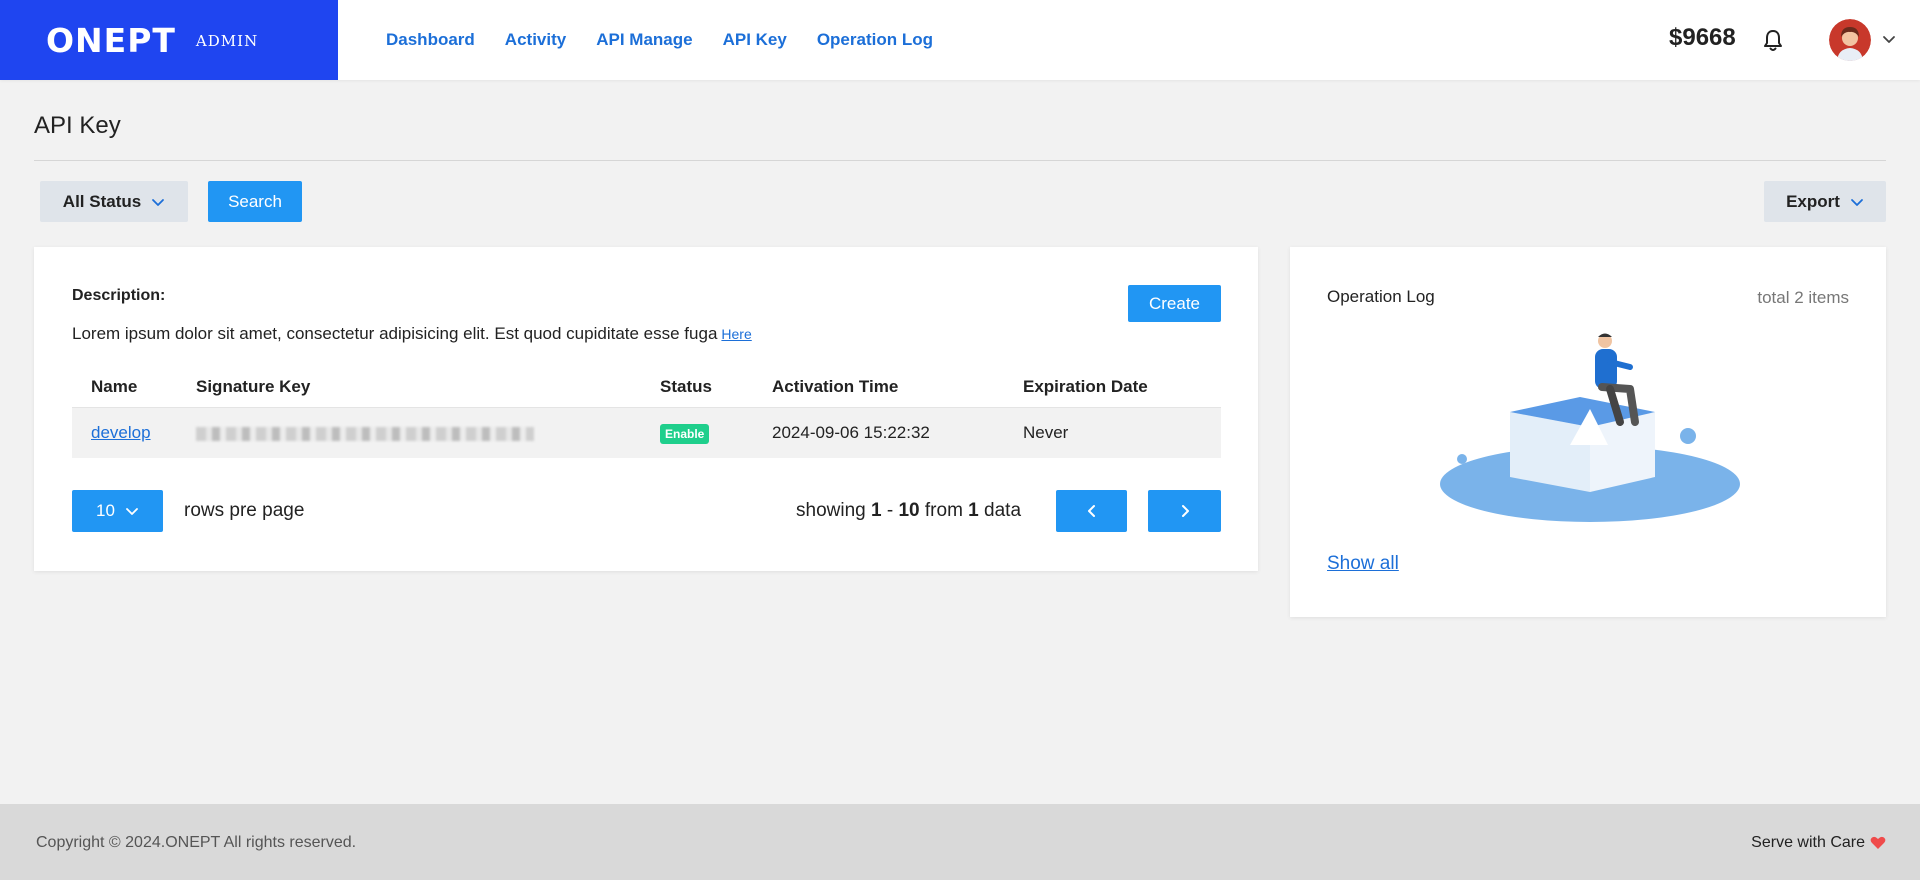 The image size is (1920, 880). What do you see at coordinates (1003, 510) in the screenshot?
I see `data-text: data` at bounding box center [1003, 510].